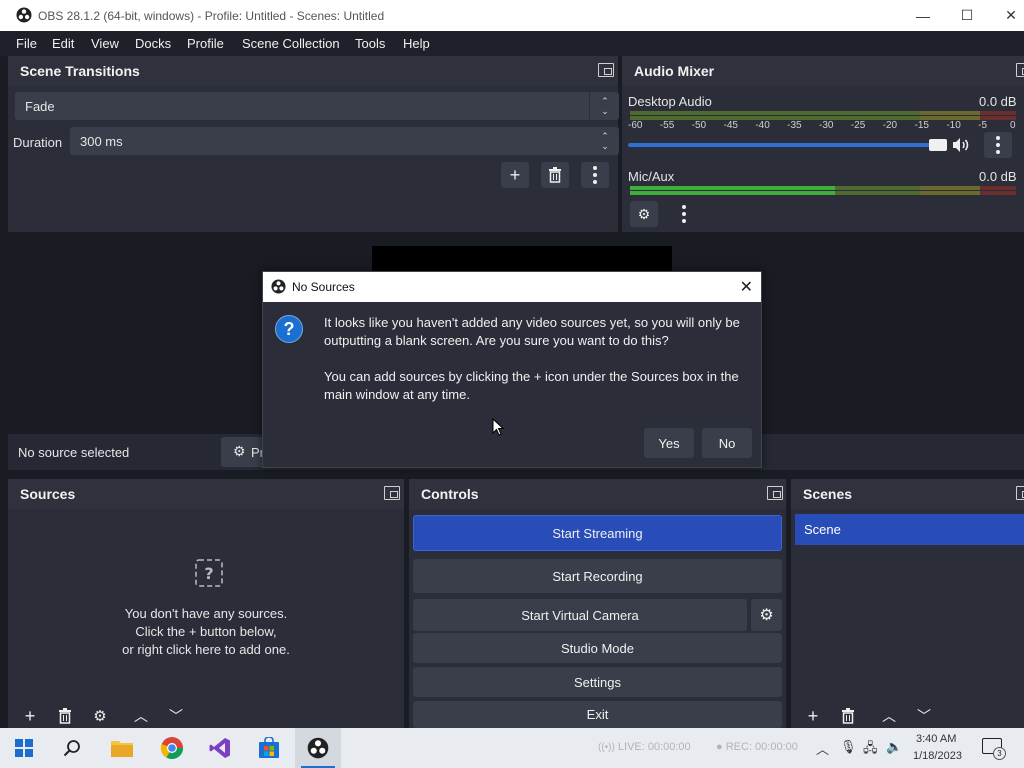  I want to click on menu-docks: Docks, so click(153, 43).